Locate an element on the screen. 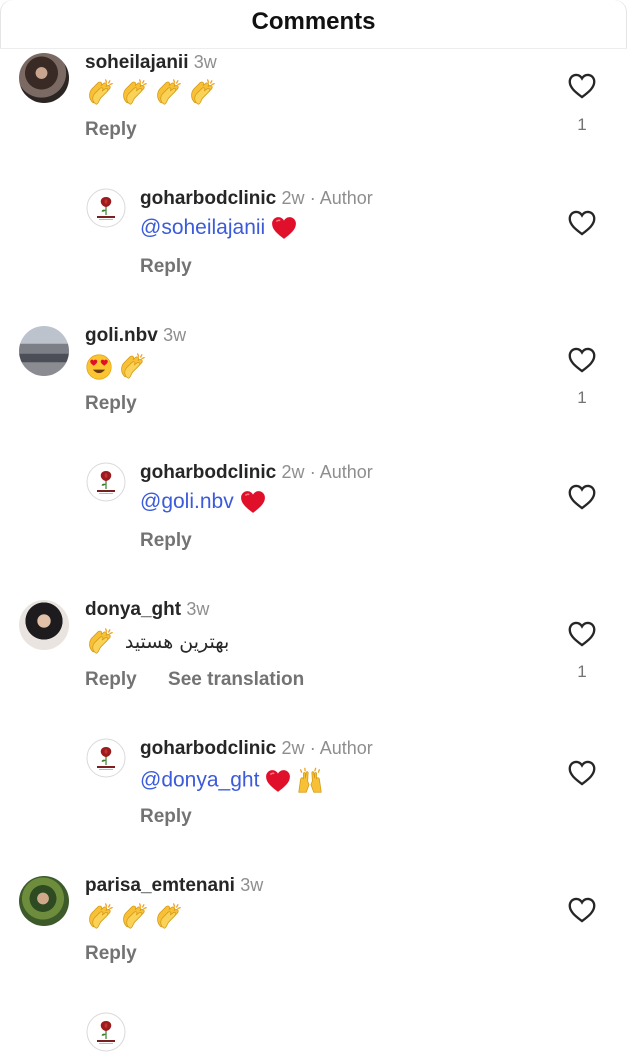 This screenshot has height=1052, width=627. raised-hands-emoji-icon is located at coordinates (310, 781).